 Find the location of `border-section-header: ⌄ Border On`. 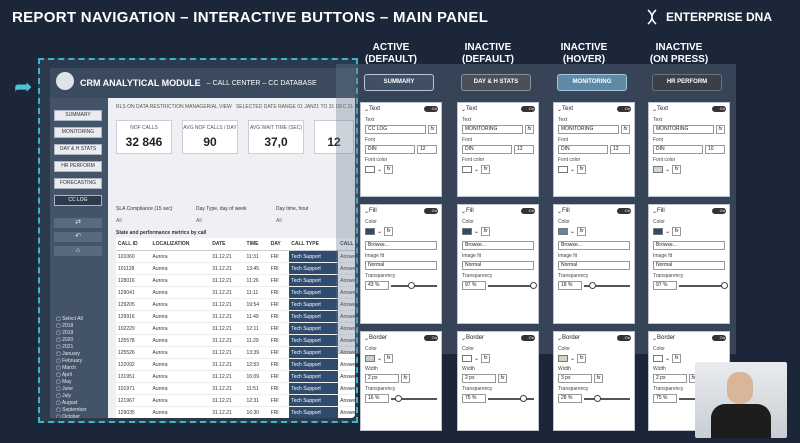

border-section-header: ⌄ Border On is located at coordinates (689, 338).